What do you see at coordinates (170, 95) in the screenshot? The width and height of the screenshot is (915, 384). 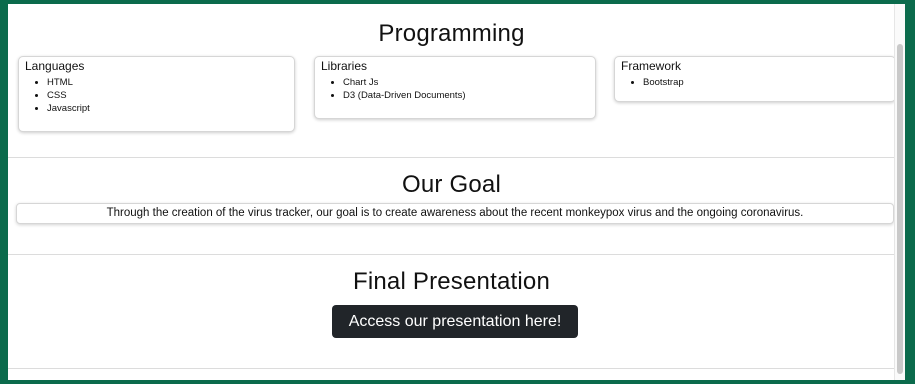 I see `list-item: CSS` at bounding box center [170, 95].